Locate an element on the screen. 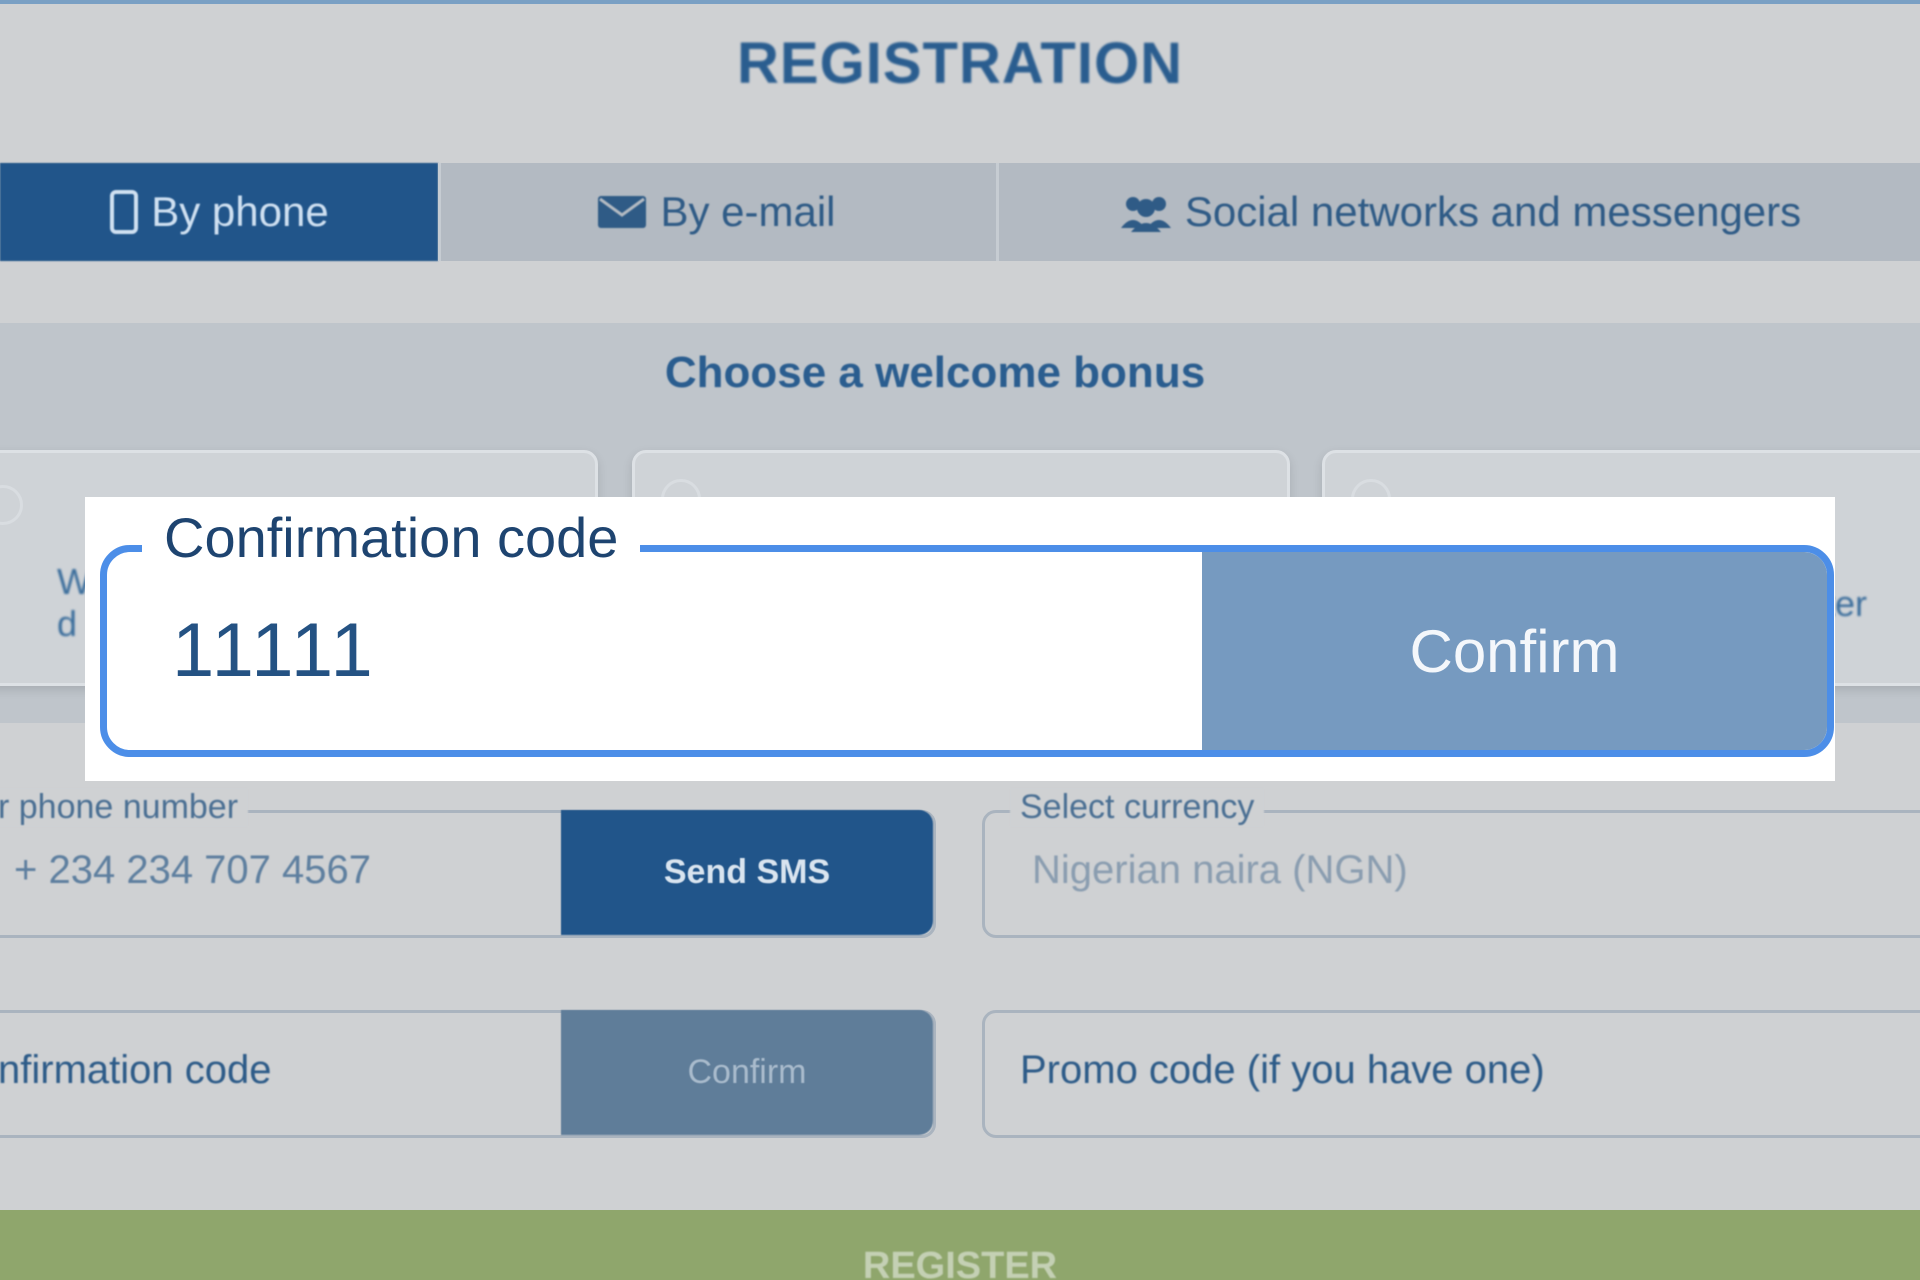  tab-label: By e-mail is located at coordinates (748, 211).